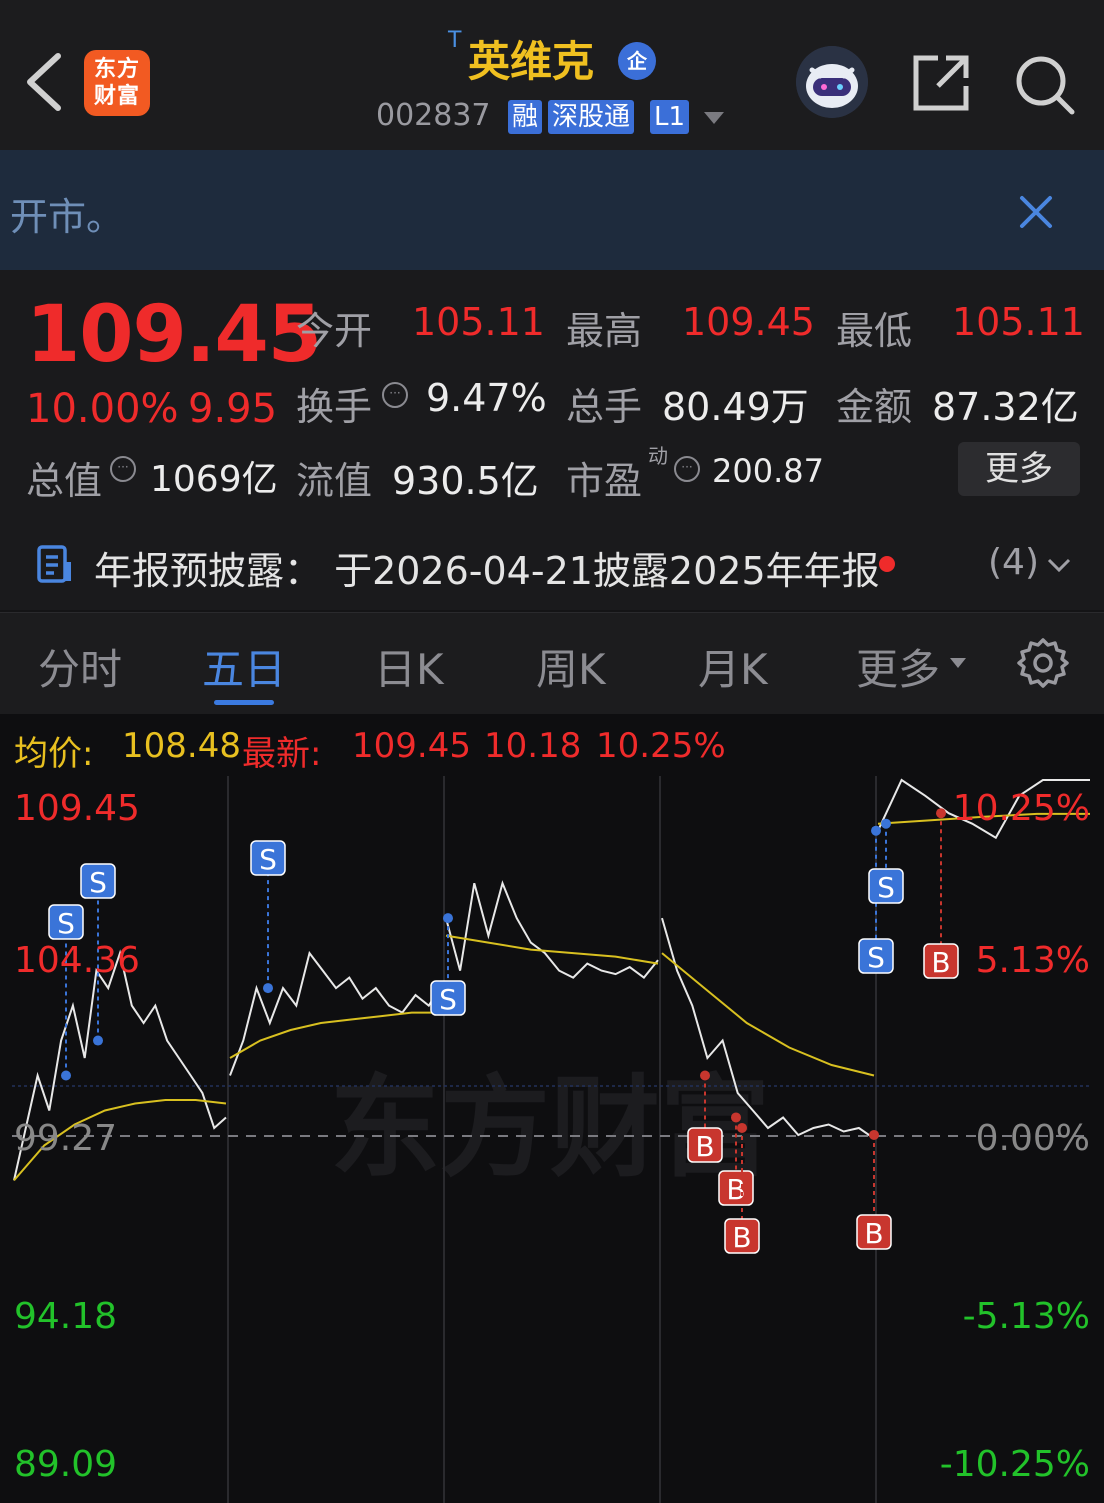 The image size is (1104, 1503). I want to click on pe-value: 200.87, so click(768, 471).